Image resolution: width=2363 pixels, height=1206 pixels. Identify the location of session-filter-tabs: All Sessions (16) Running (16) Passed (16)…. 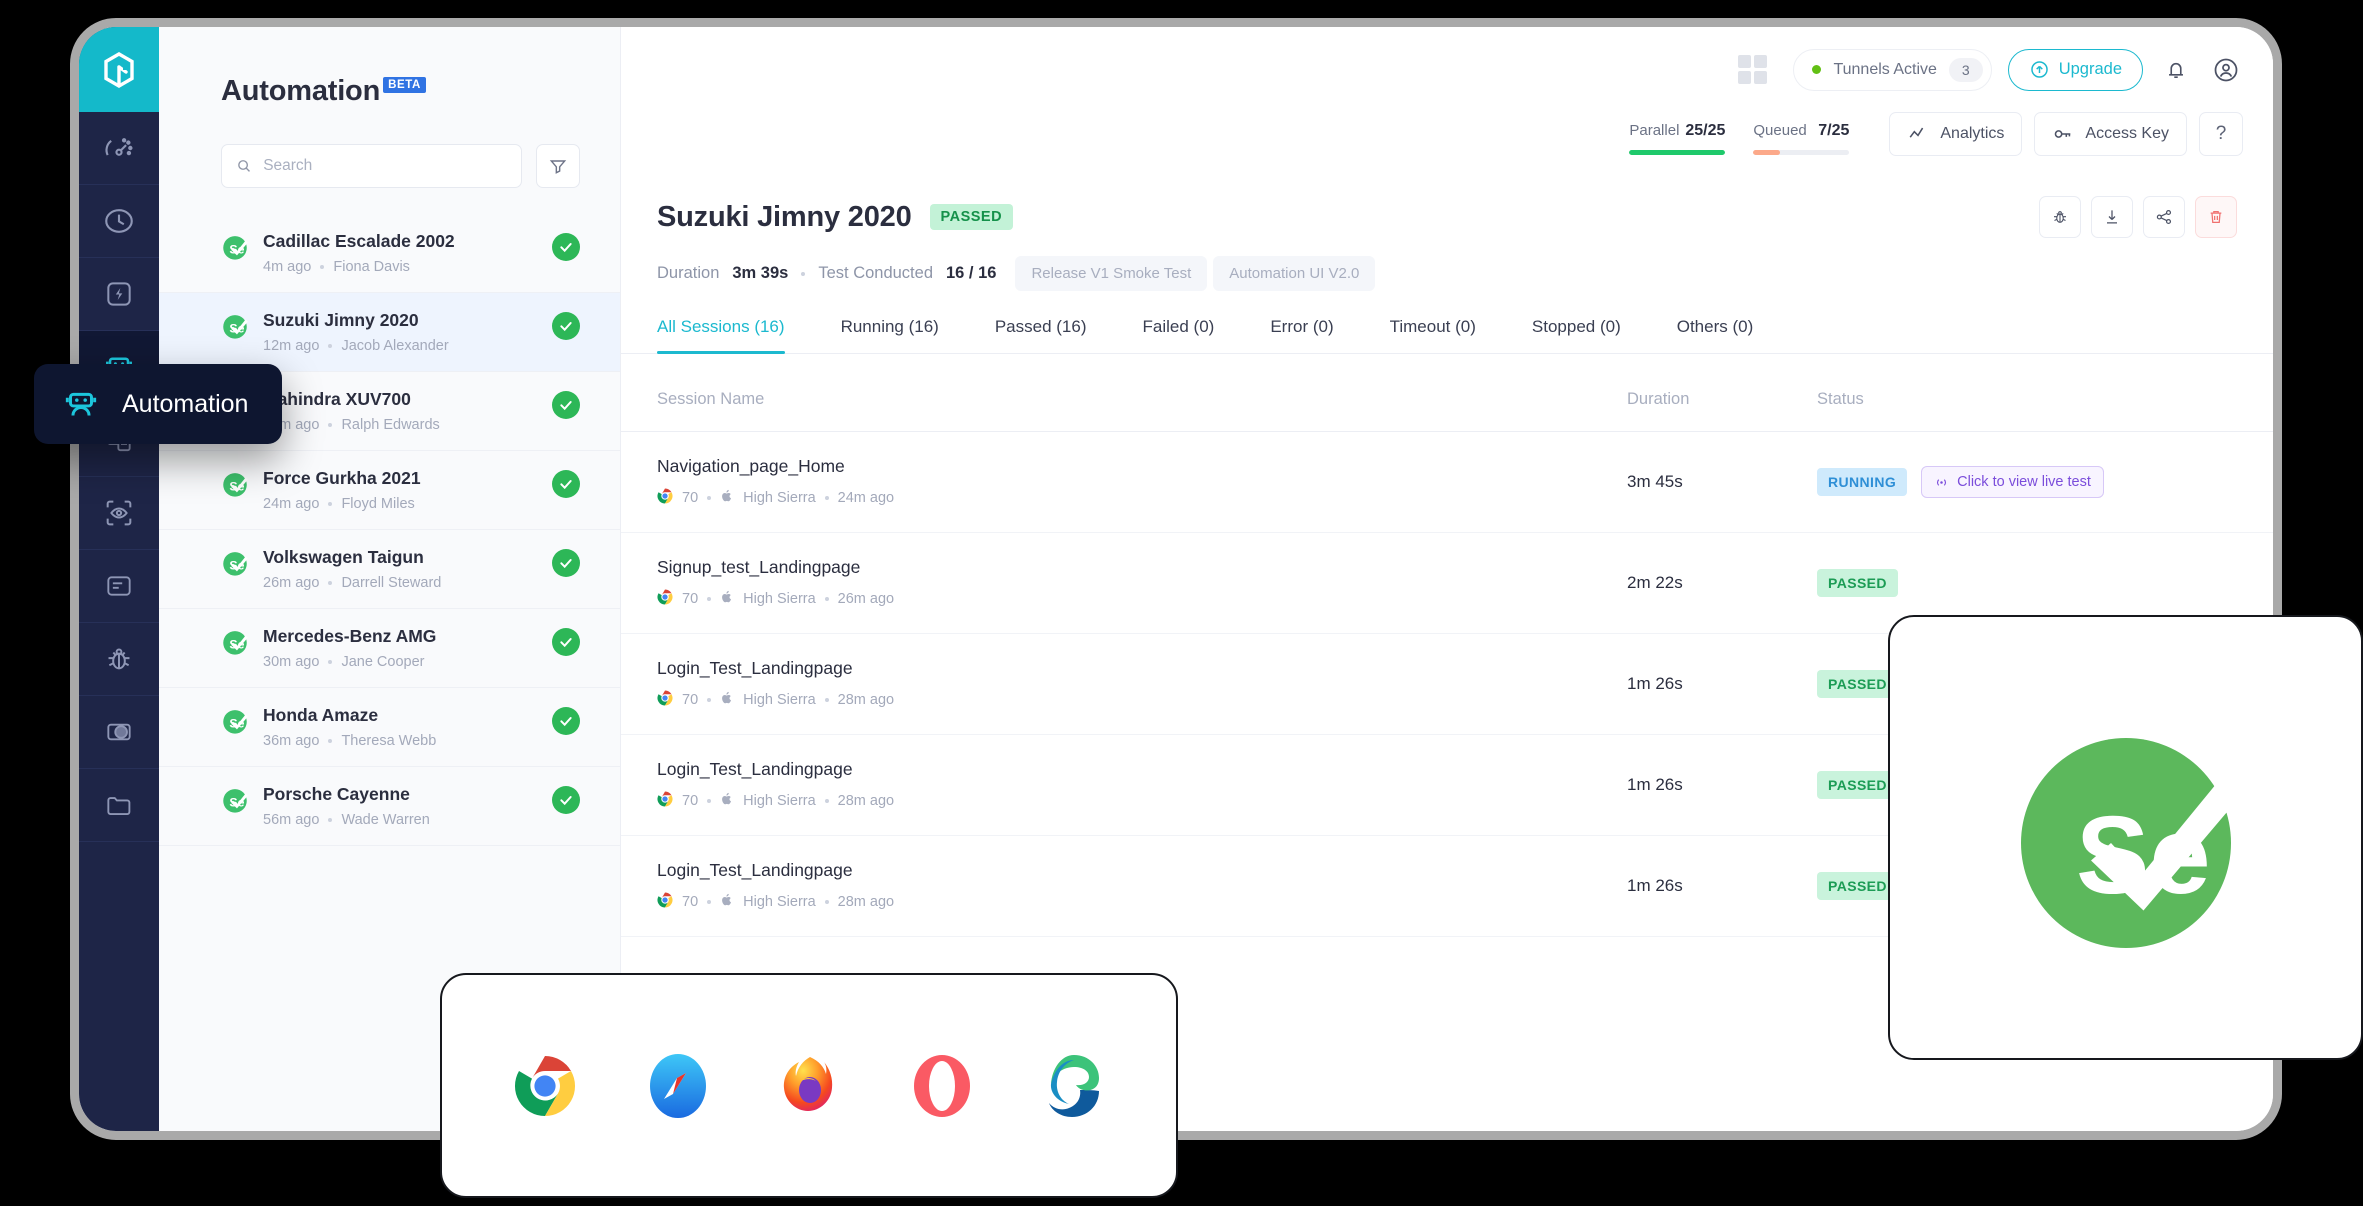
(1447, 335).